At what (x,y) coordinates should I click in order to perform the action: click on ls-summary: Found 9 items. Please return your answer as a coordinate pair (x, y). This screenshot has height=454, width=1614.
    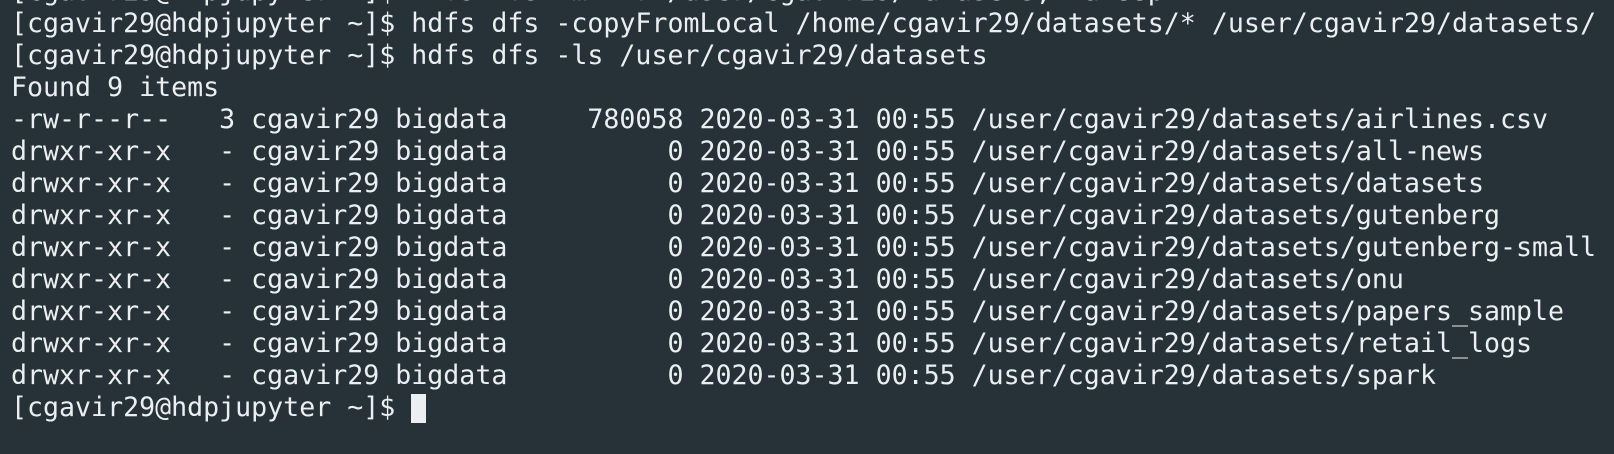
    Looking at the image, I should click on (115, 87).